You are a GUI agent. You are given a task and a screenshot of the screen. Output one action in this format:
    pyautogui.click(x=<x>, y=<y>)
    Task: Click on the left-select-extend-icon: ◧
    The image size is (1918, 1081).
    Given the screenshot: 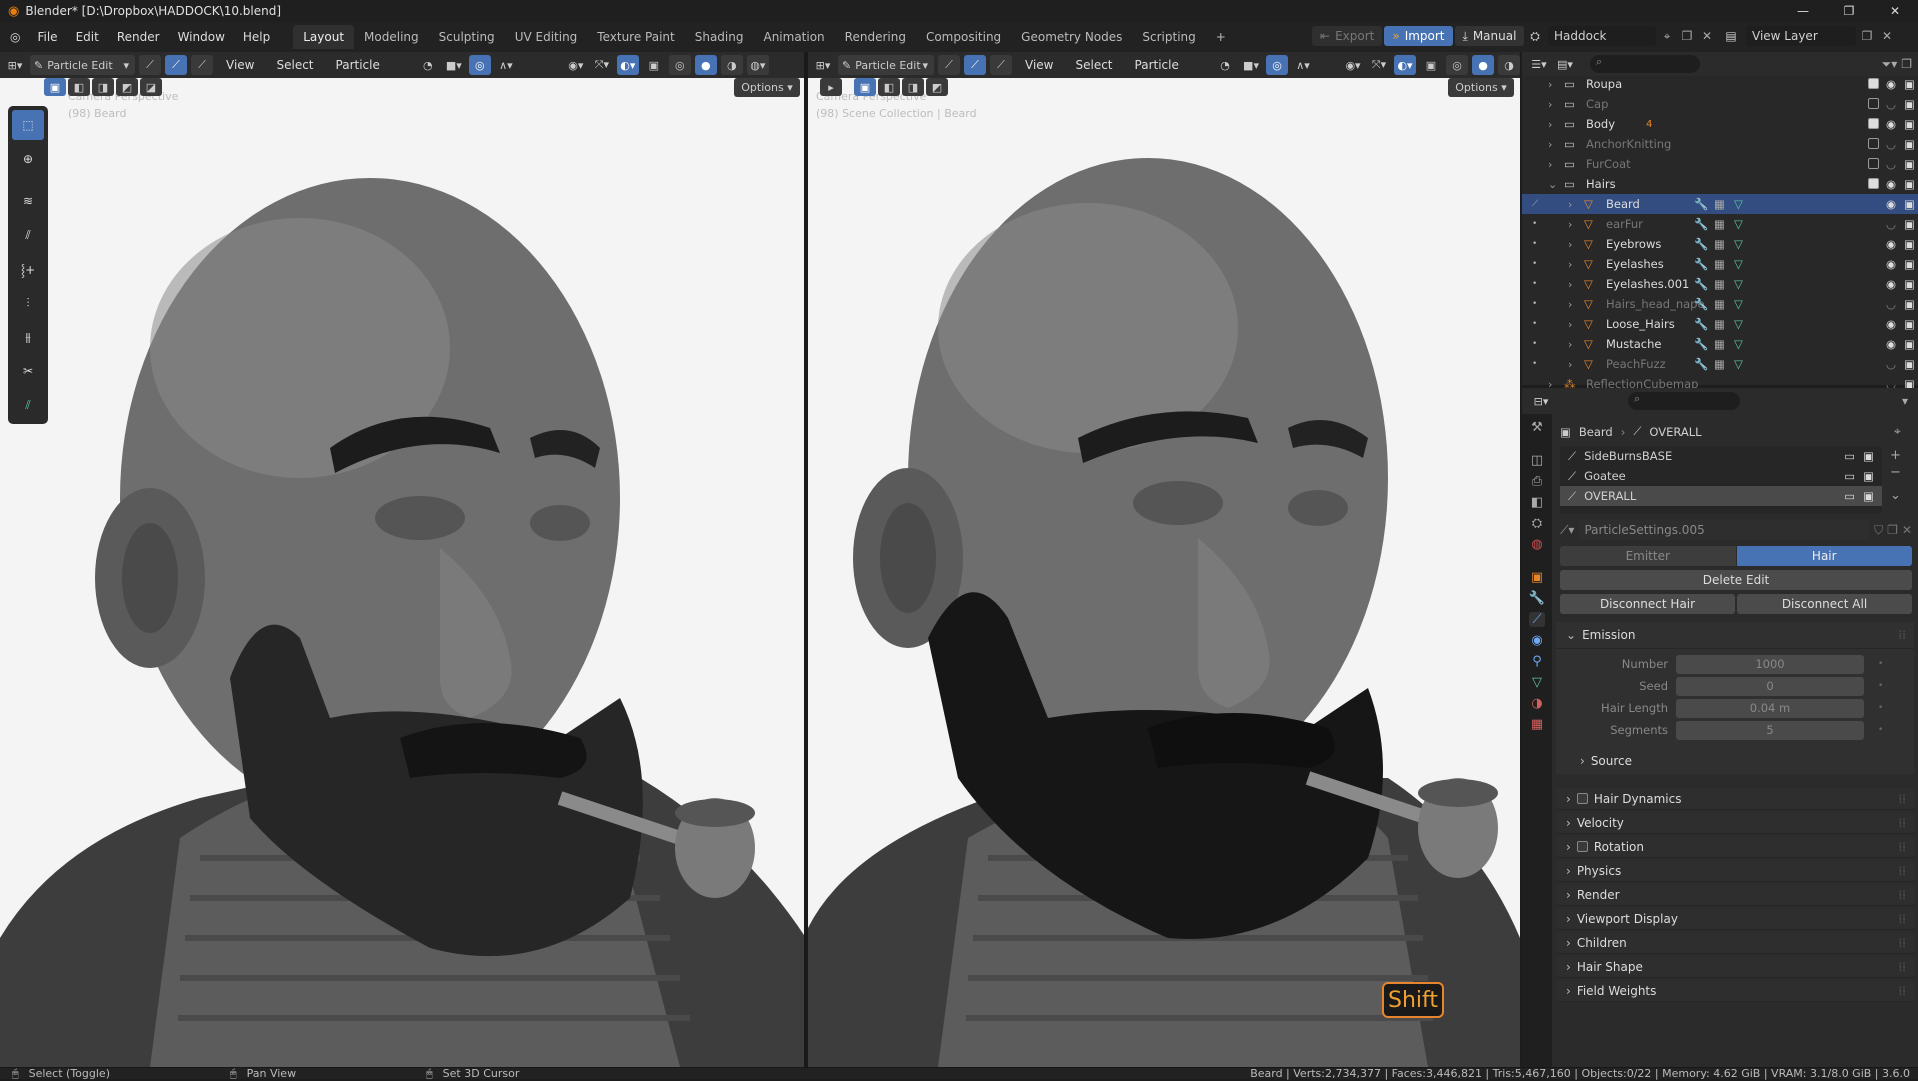 What is the action you would take?
    pyautogui.click(x=79, y=87)
    